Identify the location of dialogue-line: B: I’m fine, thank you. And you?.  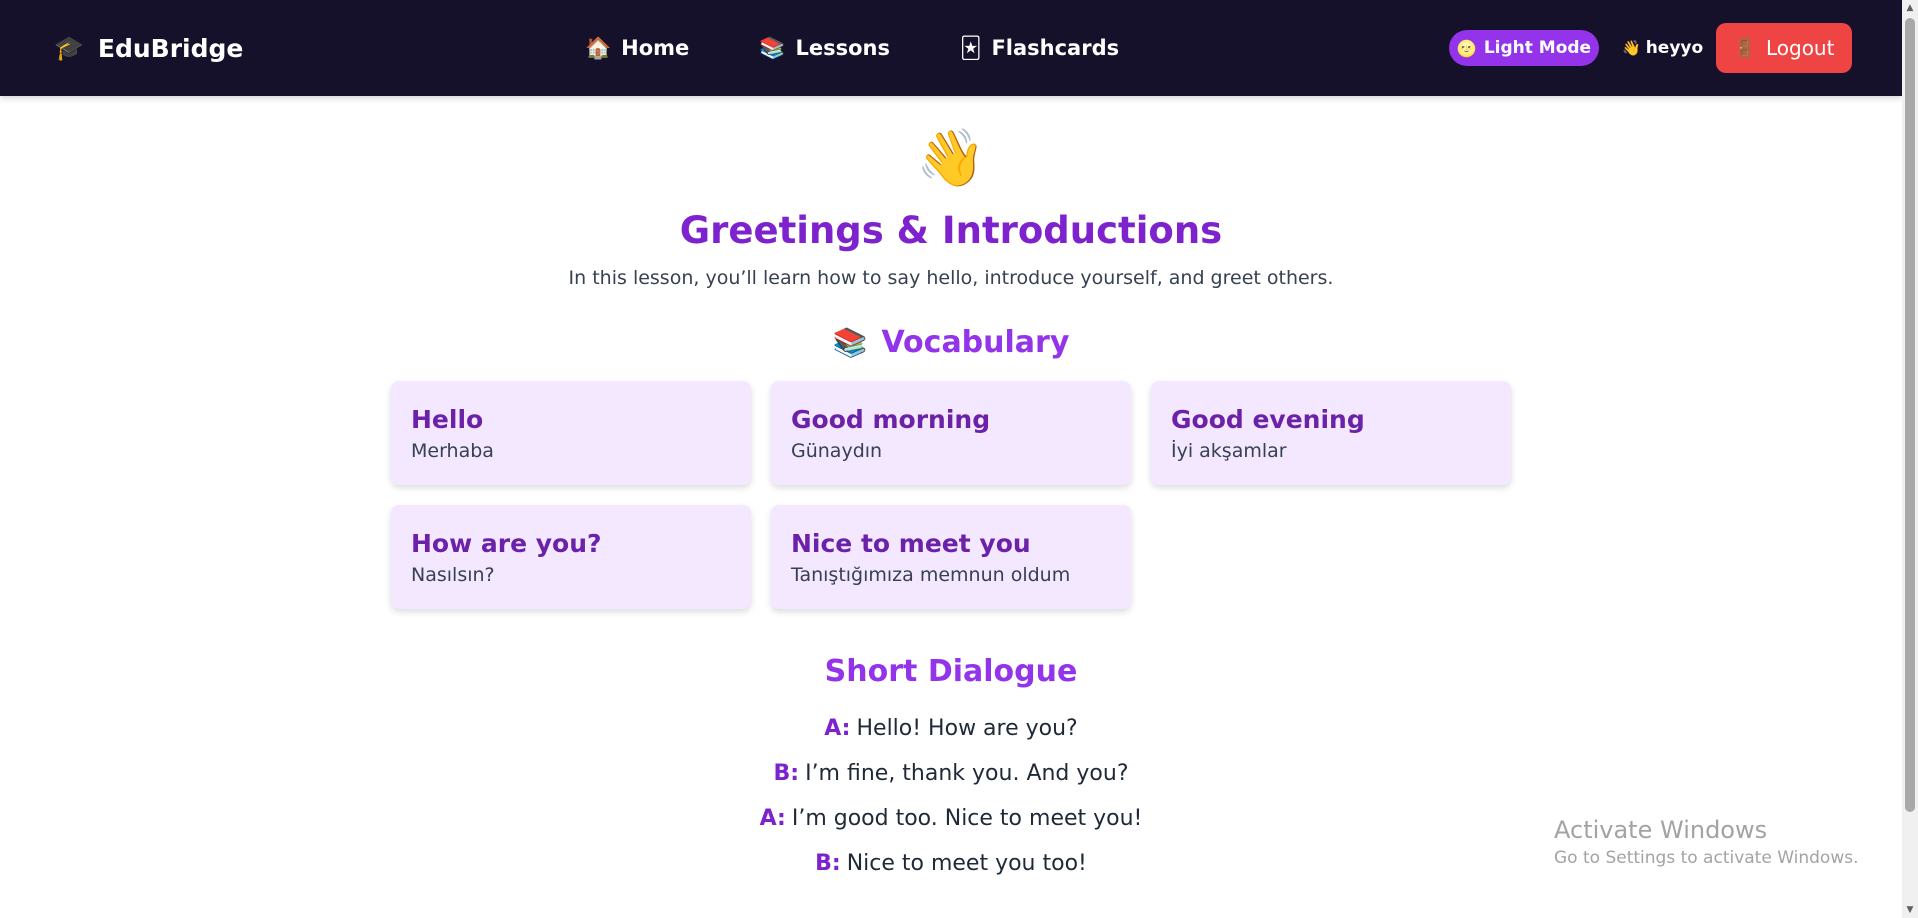
(951, 778).